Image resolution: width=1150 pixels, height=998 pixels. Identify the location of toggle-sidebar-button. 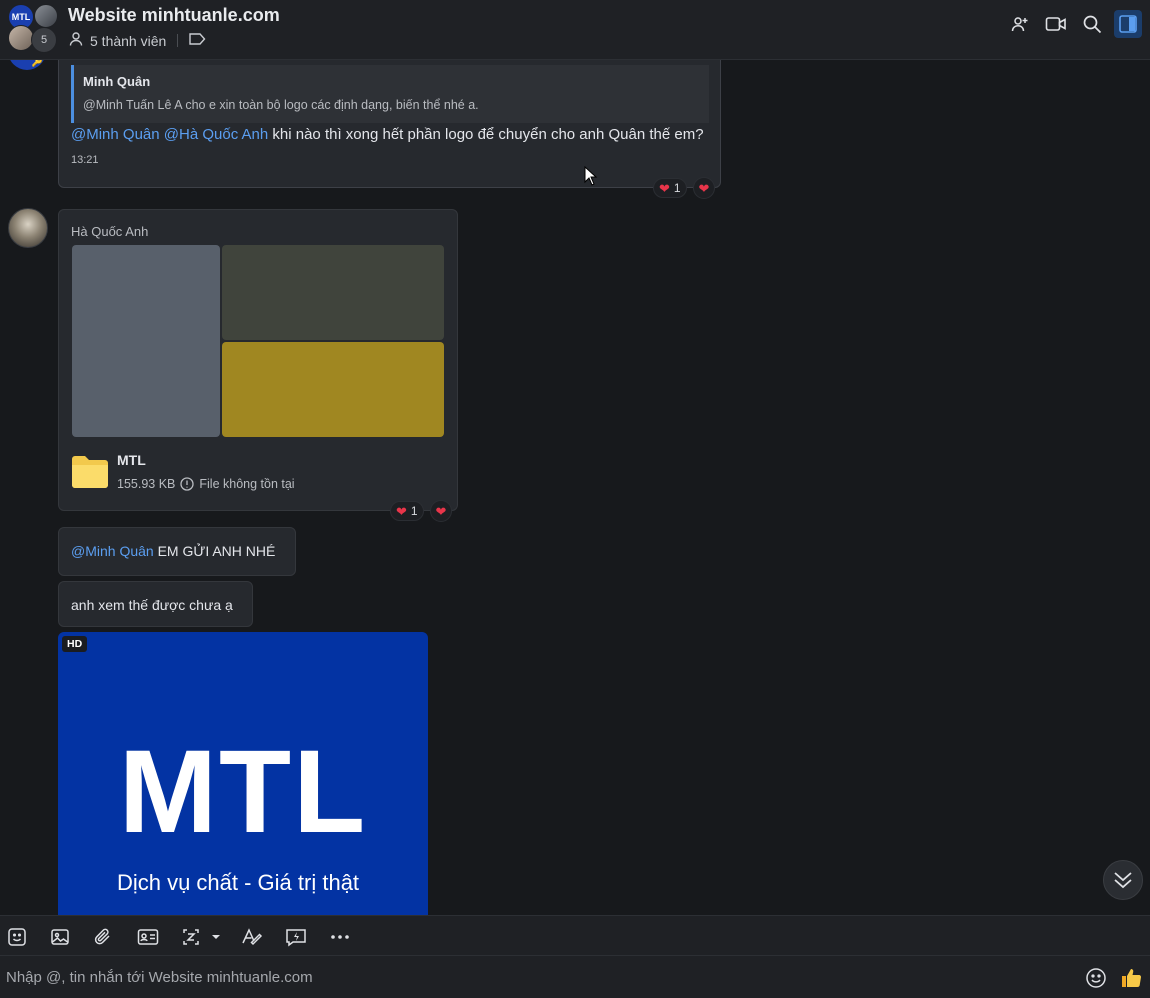
(1128, 24).